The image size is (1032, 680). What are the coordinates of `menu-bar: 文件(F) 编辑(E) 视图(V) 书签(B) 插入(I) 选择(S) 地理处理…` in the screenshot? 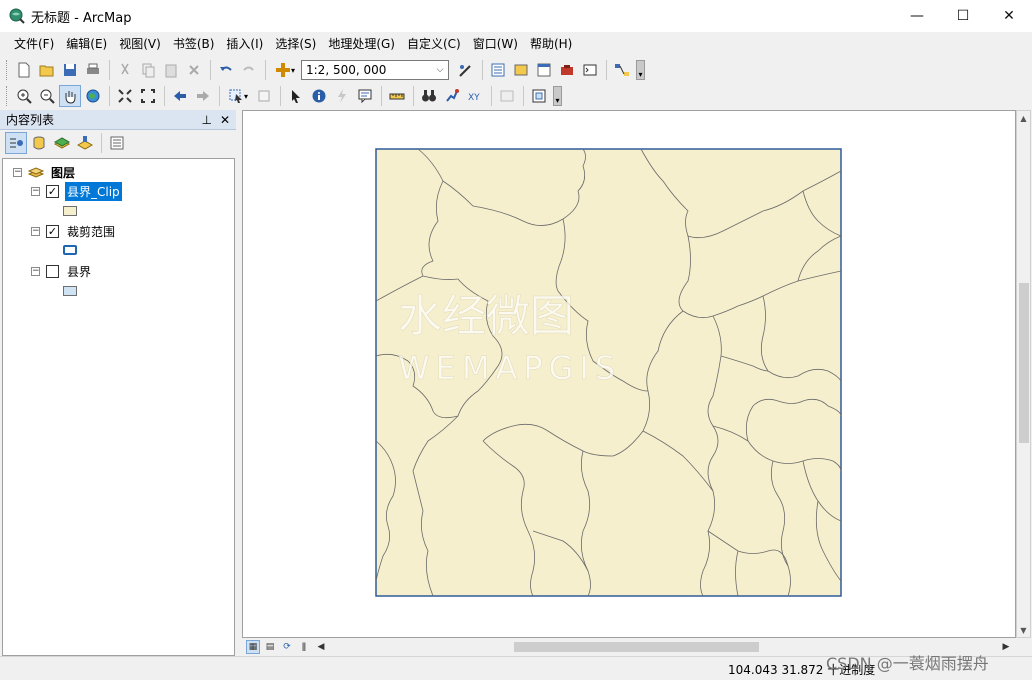 It's located at (516, 44).